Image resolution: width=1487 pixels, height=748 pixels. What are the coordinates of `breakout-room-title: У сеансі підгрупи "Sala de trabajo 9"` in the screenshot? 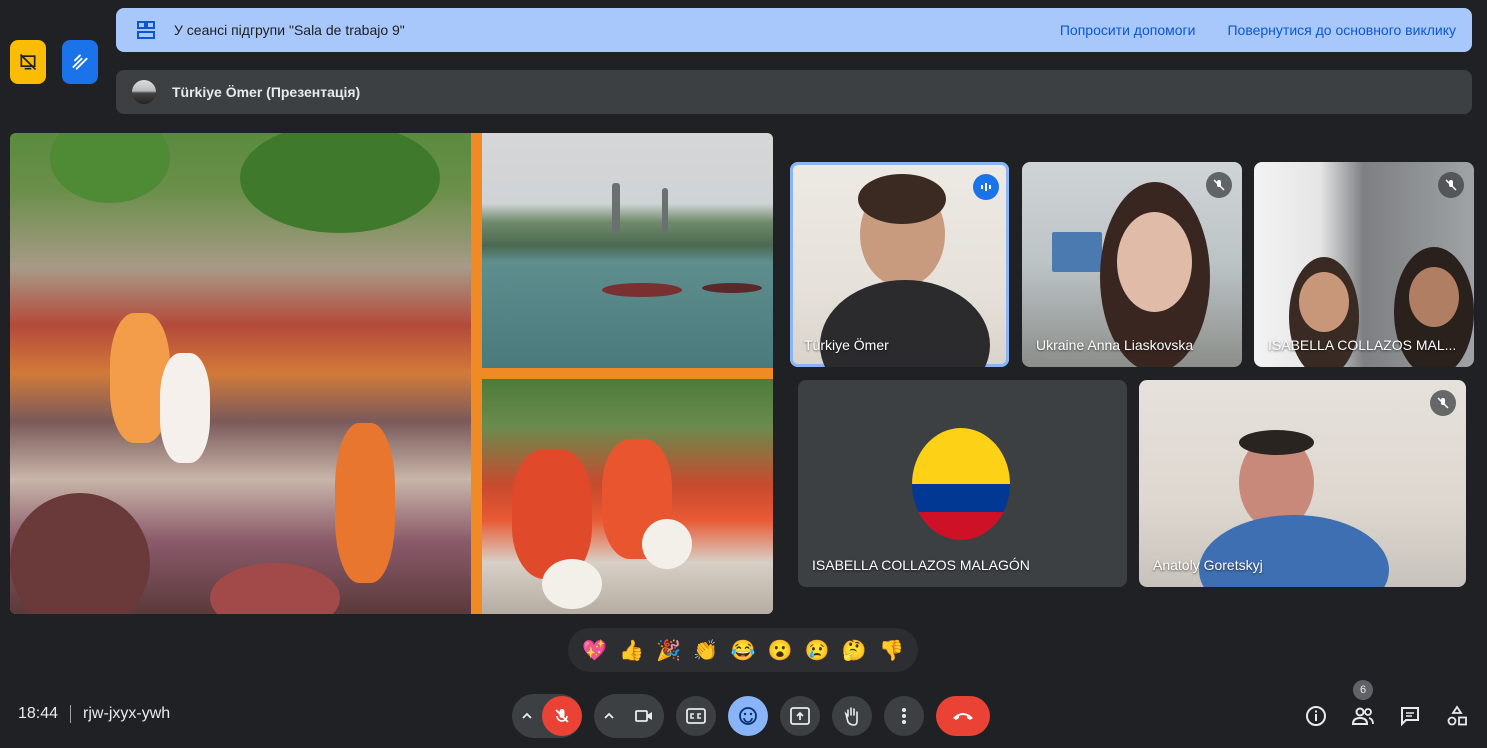 It's located at (289, 30).